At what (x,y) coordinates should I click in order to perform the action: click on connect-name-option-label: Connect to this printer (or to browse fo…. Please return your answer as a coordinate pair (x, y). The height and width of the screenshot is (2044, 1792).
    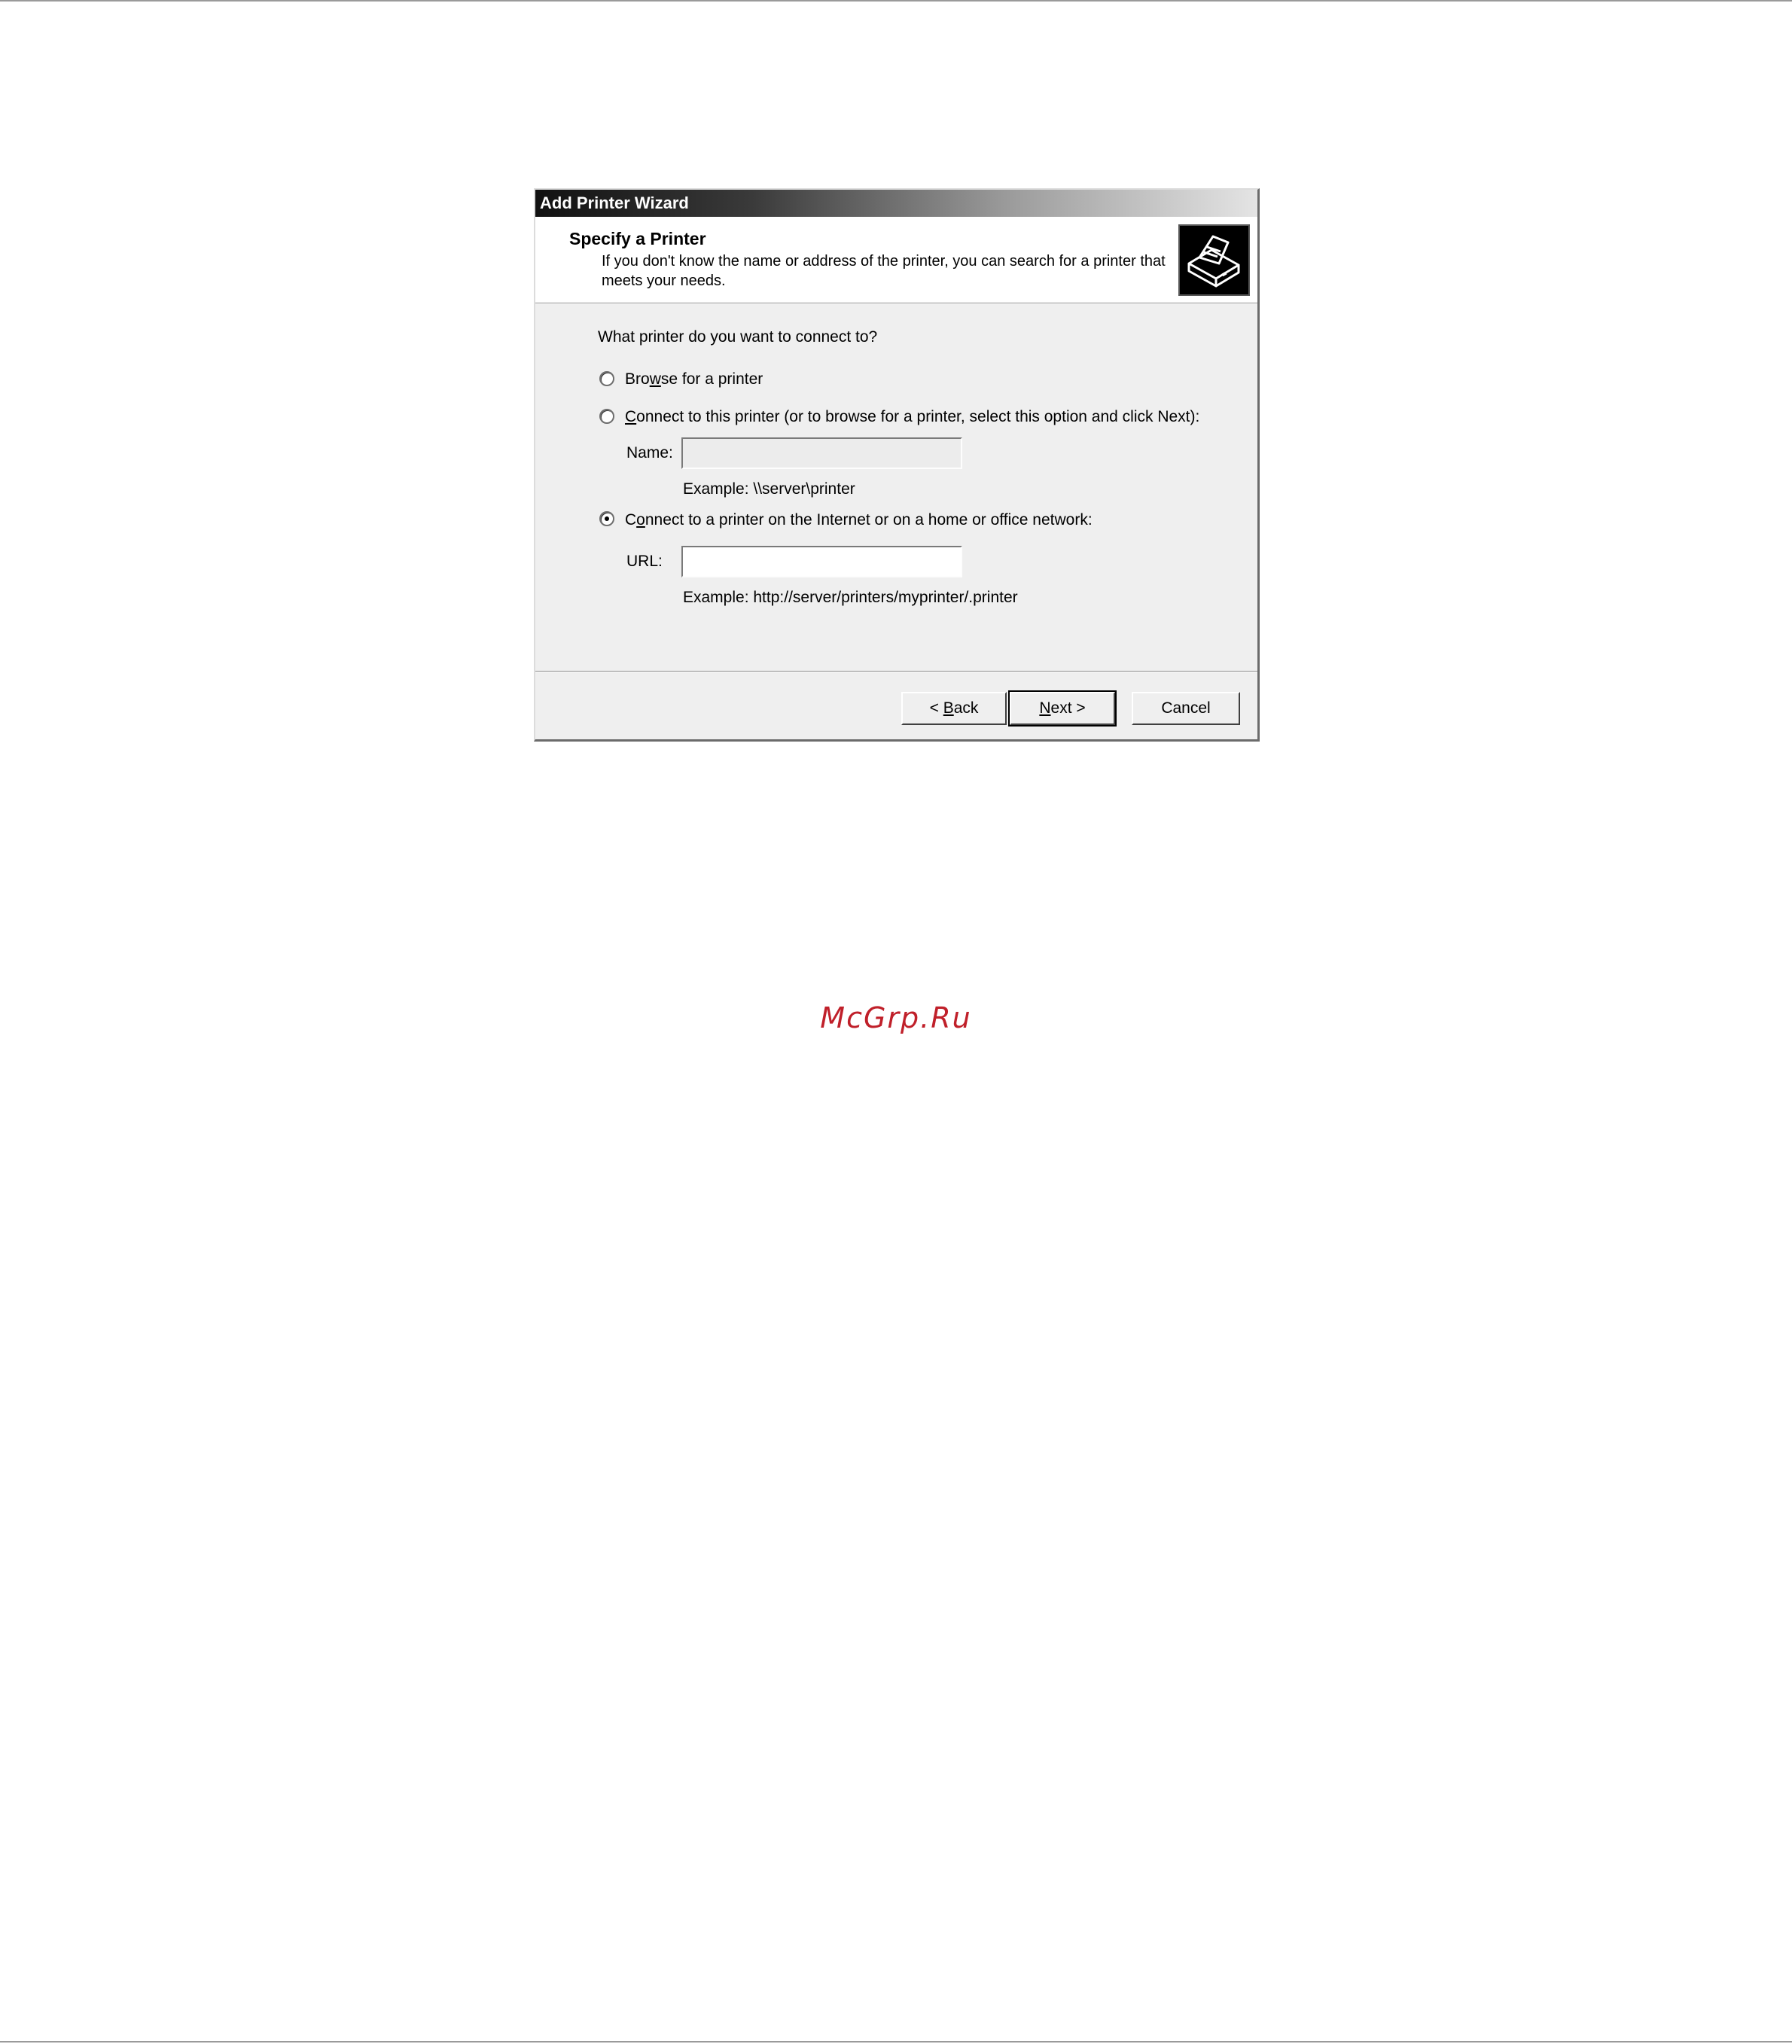
    Looking at the image, I should click on (912, 417).